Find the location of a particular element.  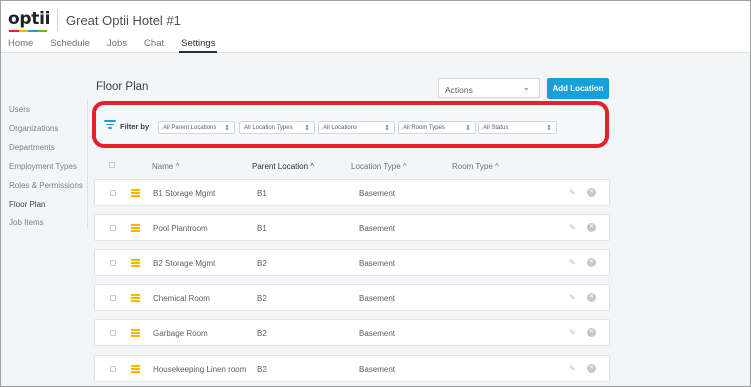

sidebar-item-organizations: Organizations is located at coordinates (33, 128).